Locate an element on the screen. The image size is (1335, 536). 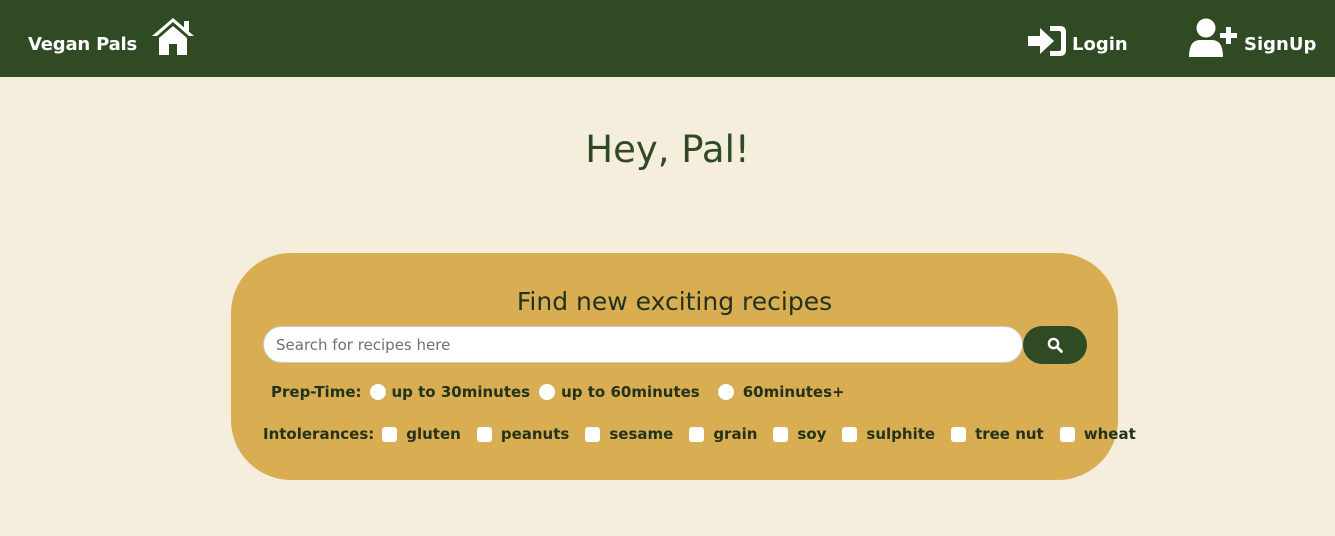
intolerance-checkbox-wheat is located at coordinates (1067, 434).